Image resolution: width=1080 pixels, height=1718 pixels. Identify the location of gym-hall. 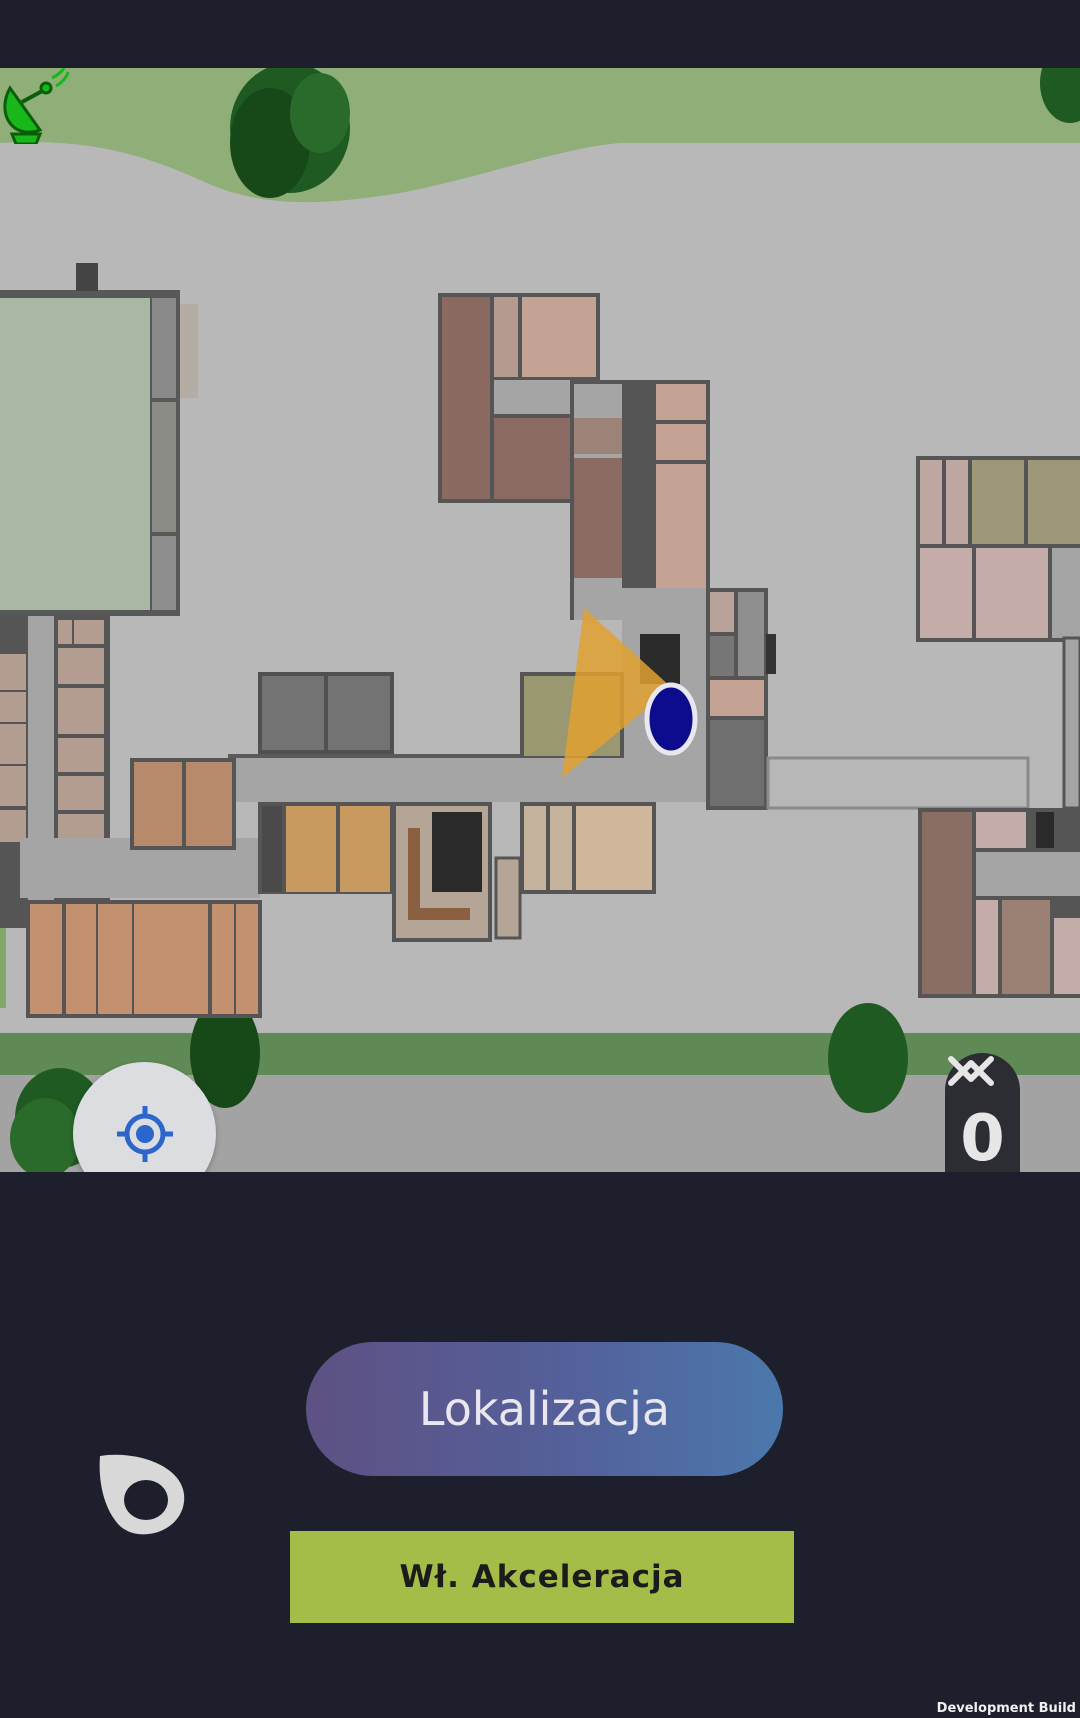
(75, 454).